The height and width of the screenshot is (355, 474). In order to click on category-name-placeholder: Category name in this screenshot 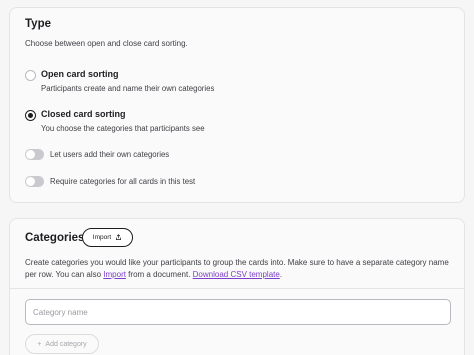, I will do `click(60, 312)`.